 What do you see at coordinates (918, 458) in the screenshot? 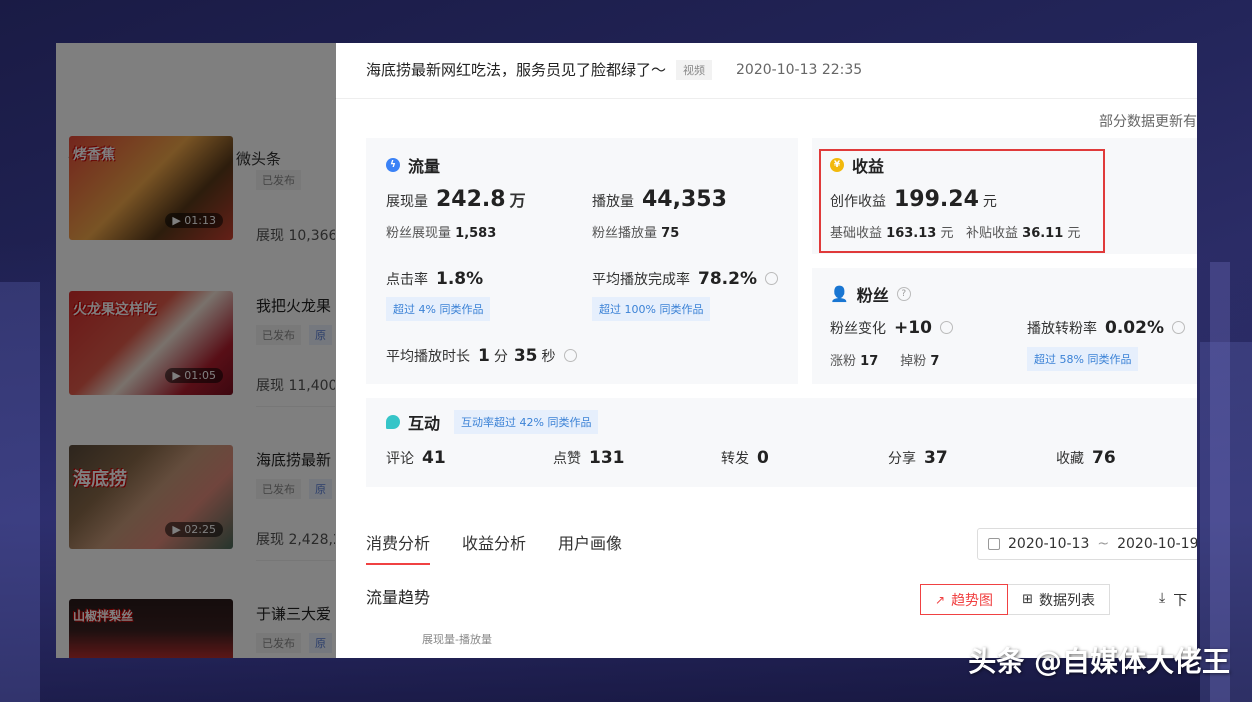
I see `shares-metric: 分享 37` at bounding box center [918, 458].